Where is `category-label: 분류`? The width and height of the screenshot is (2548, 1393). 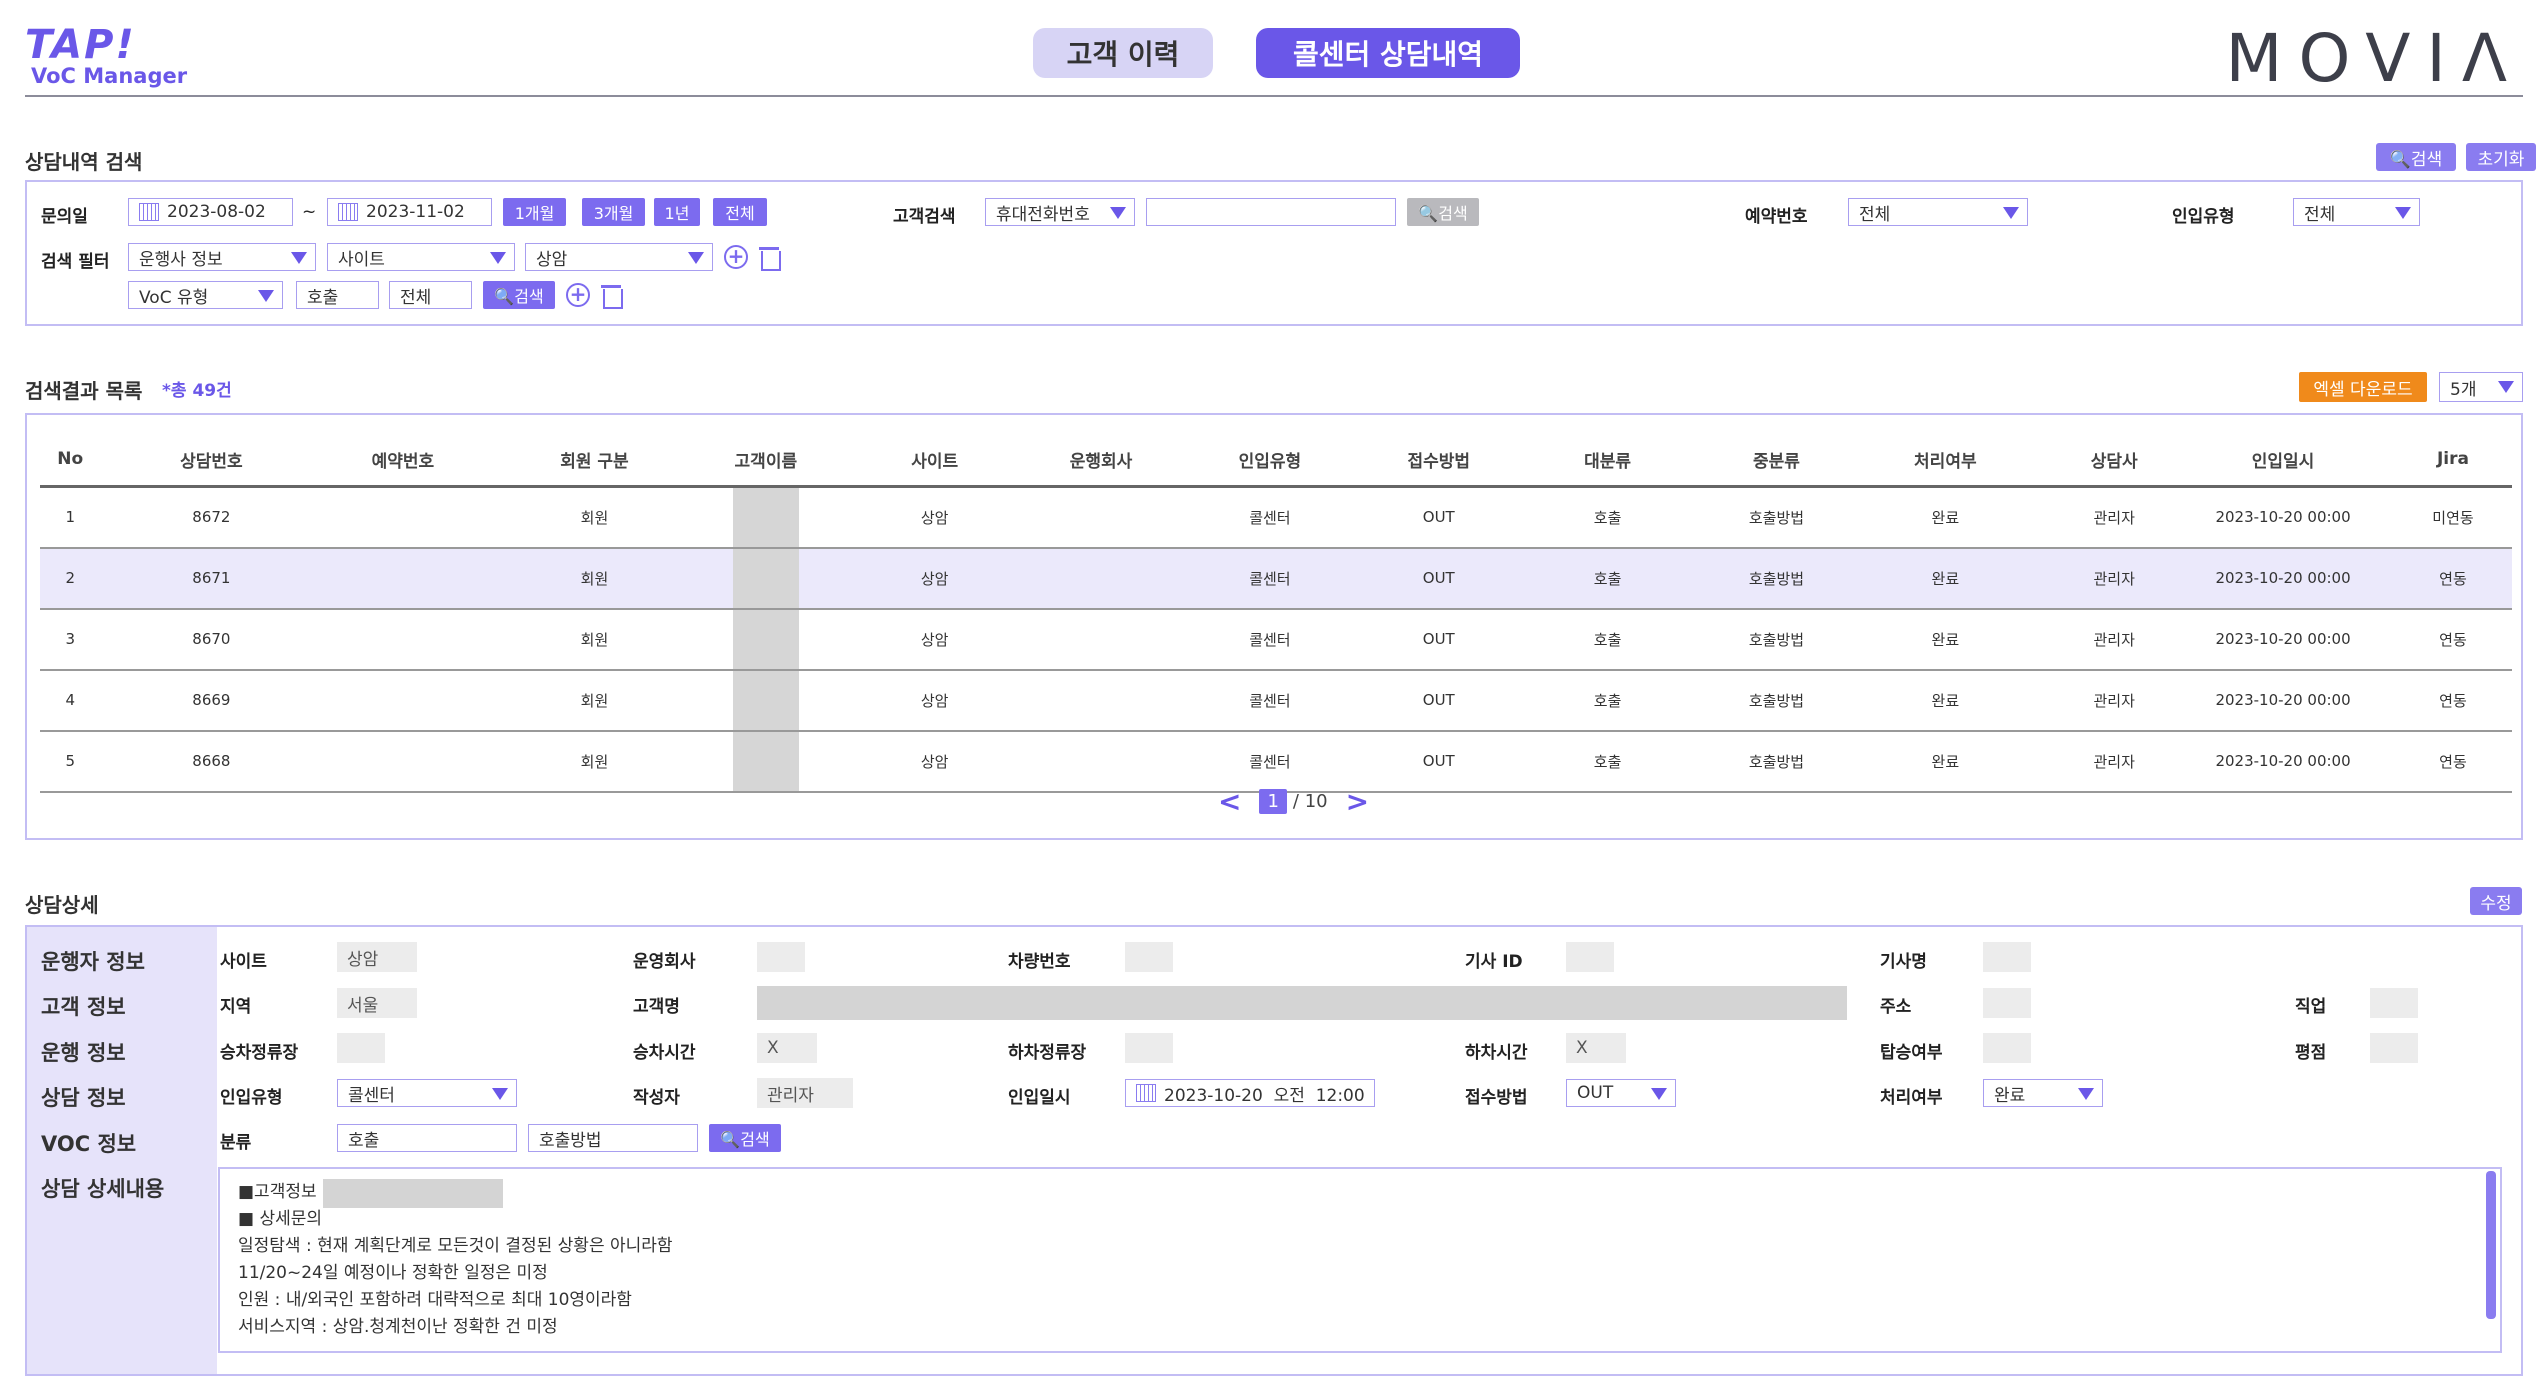 category-label: 분류 is located at coordinates (236, 1143).